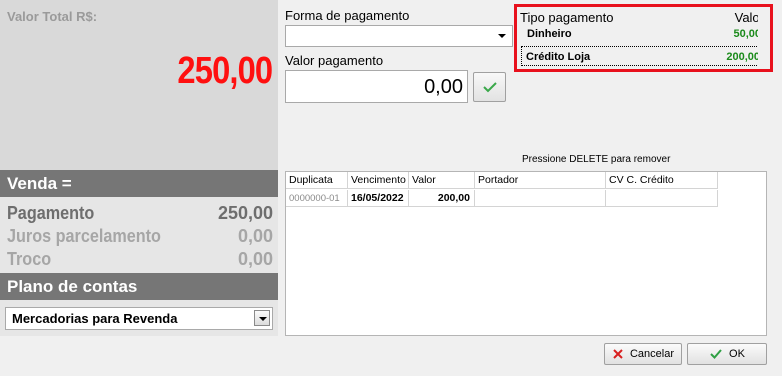 Image resolution: width=782 pixels, height=376 pixels. Describe the element at coordinates (245, 213) in the screenshot. I see `summary-value: 250,00` at that location.